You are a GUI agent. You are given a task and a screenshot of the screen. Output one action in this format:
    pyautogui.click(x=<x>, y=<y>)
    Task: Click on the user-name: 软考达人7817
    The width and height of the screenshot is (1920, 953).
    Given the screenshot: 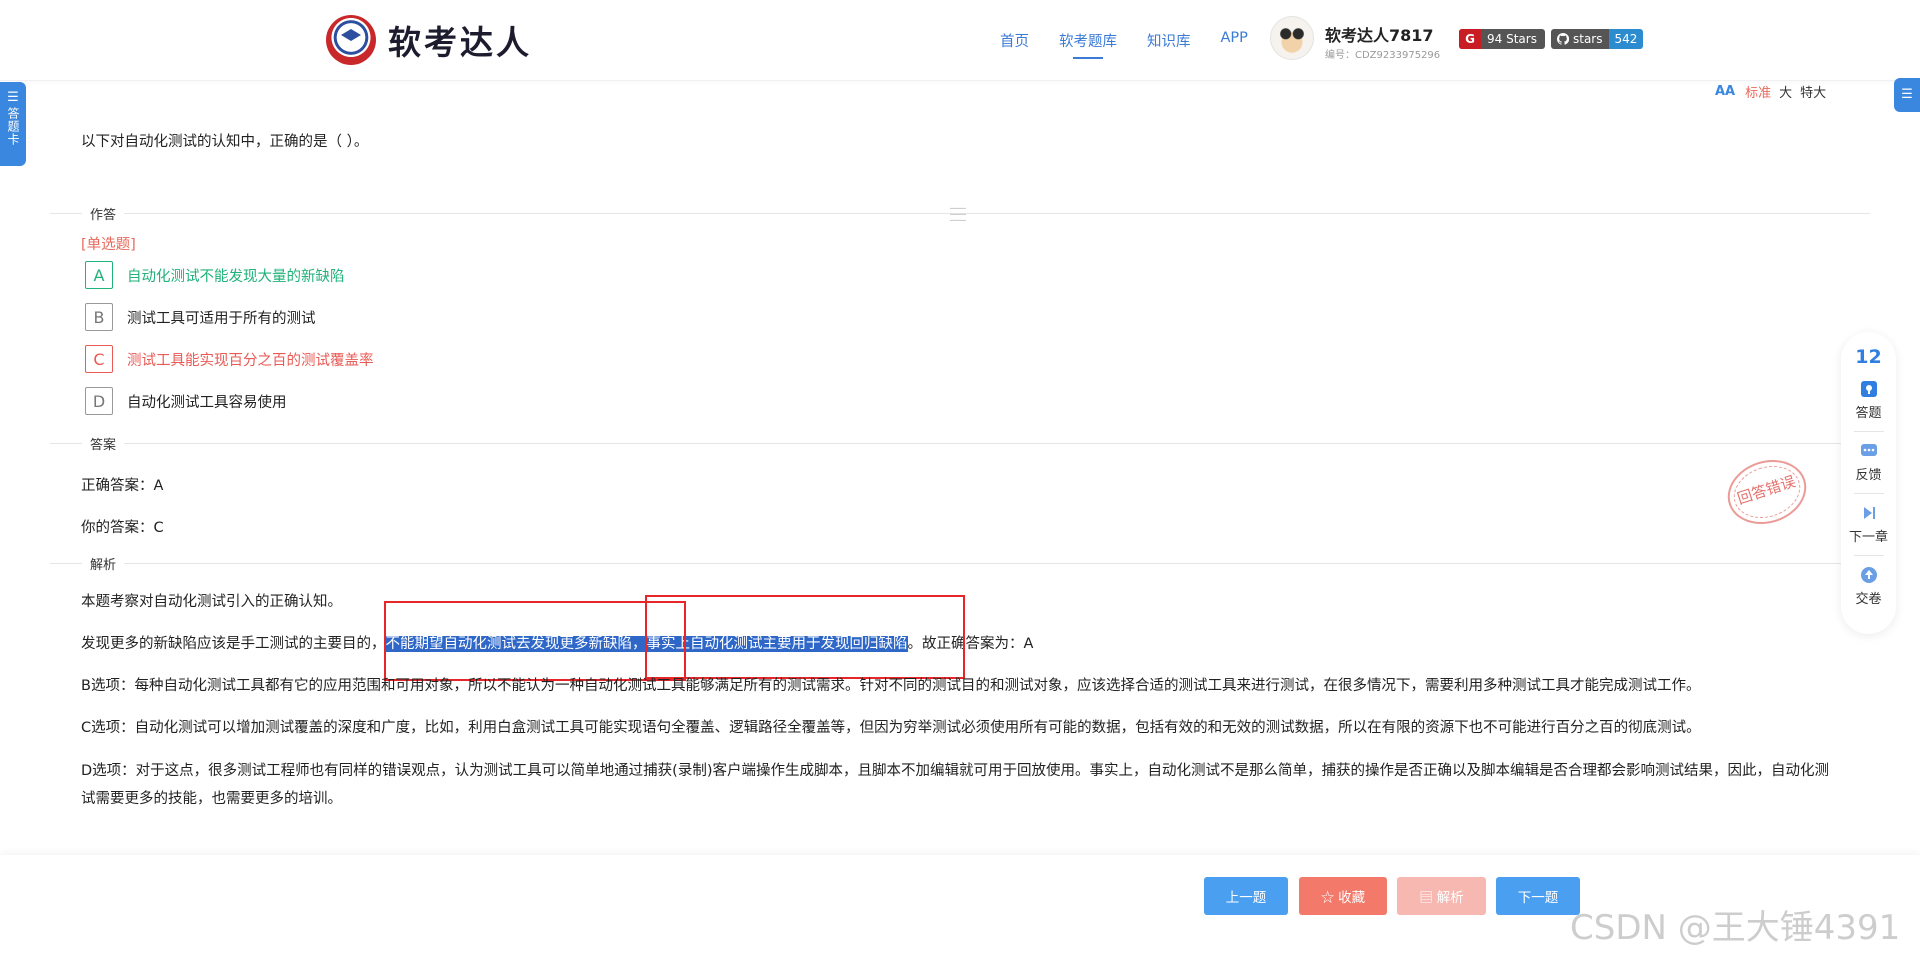 What is the action you would take?
    pyautogui.click(x=1379, y=34)
    